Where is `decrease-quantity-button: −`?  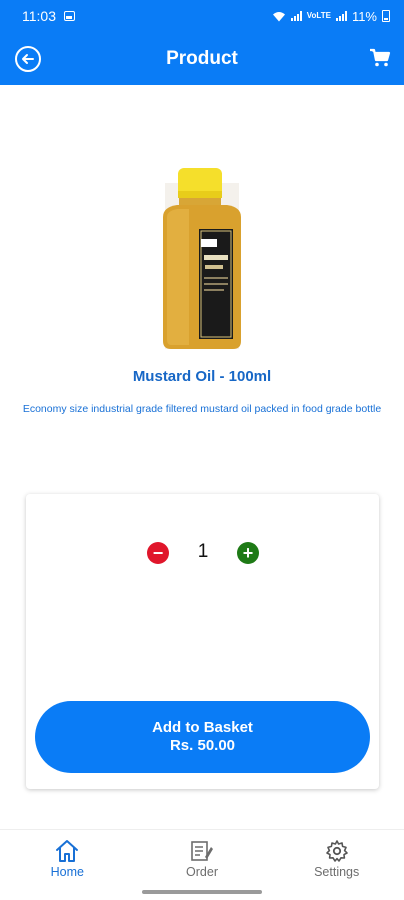 decrease-quantity-button: − is located at coordinates (158, 553).